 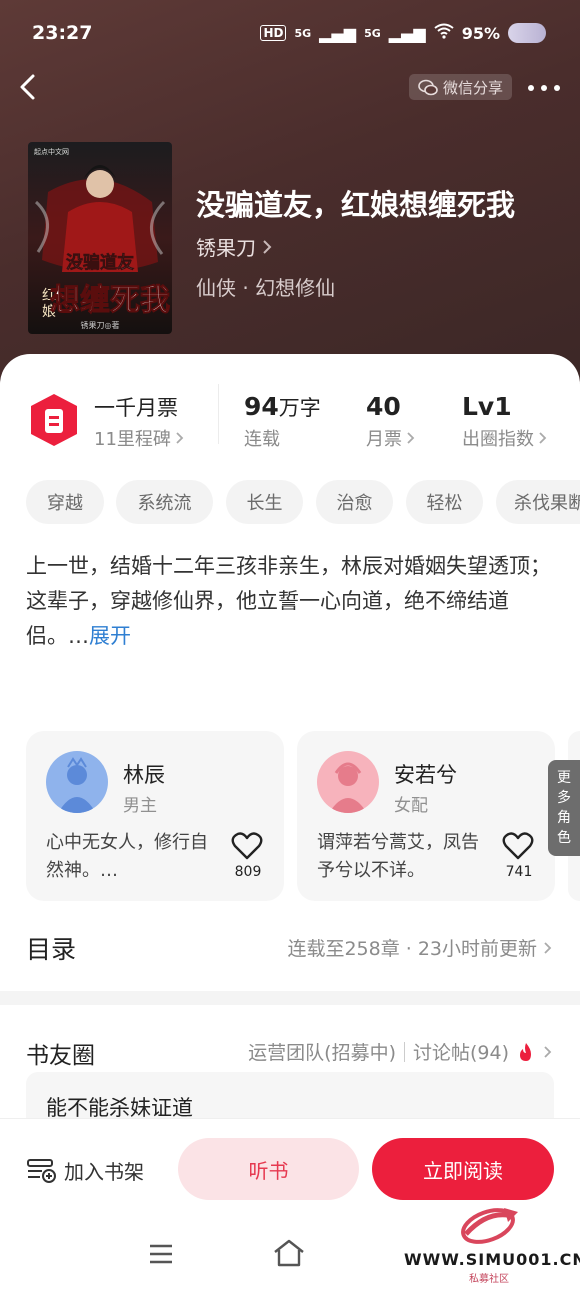 What do you see at coordinates (100, 262) in the screenshot?
I see `svg-text: 没骗道友` at bounding box center [100, 262].